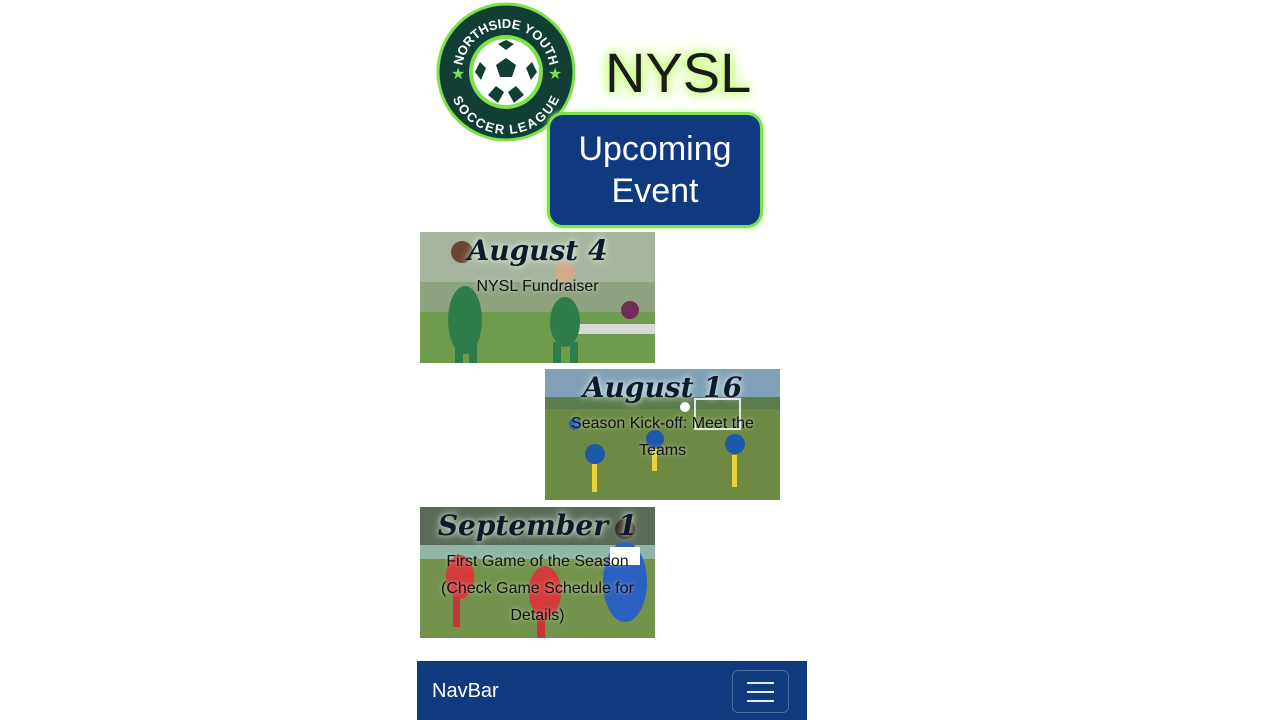 This screenshot has height=720, width=1280. What do you see at coordinates (662, 437) in the screenshot?
I see `event-description: Season Kick-off: Meet the Teams` at bounding box center [662, 437].